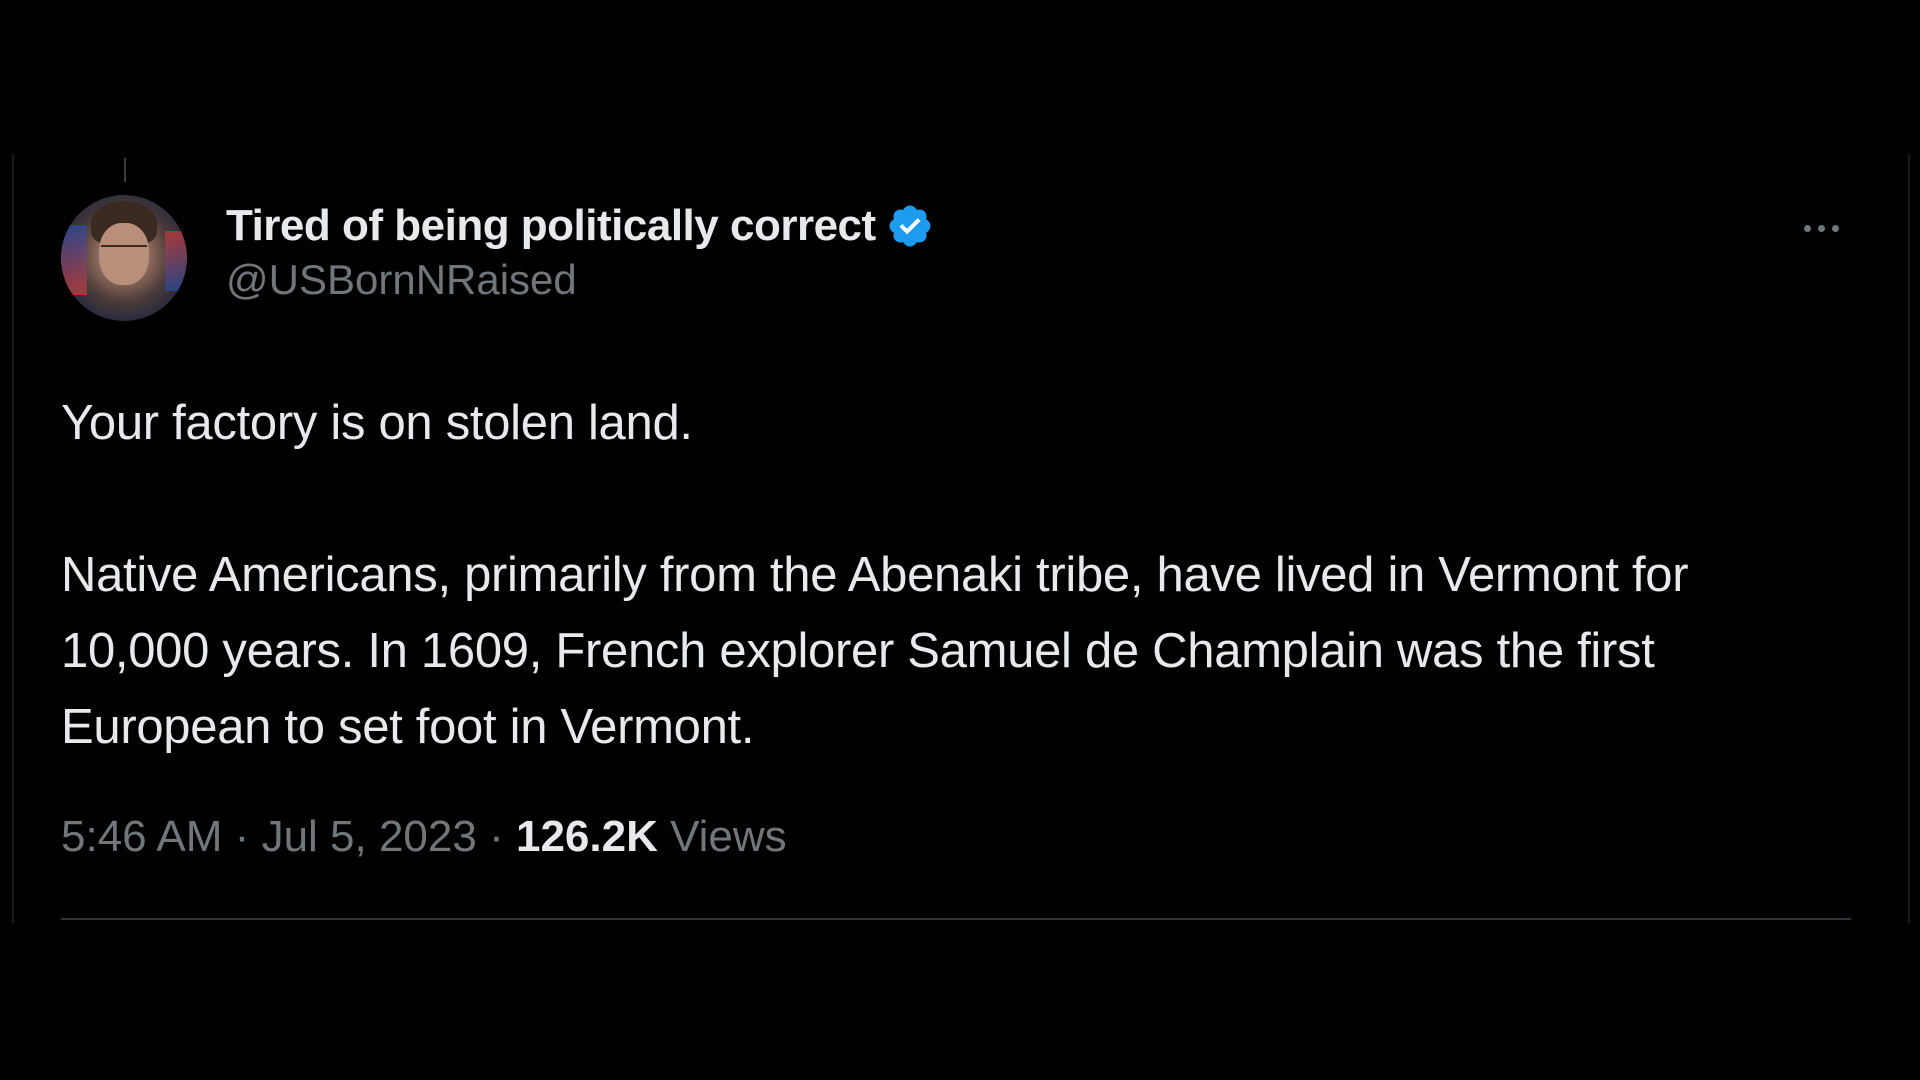  Describe the element at coordinates (176, 261) in the screenshot. I see `avatar-flag-right` at that location.